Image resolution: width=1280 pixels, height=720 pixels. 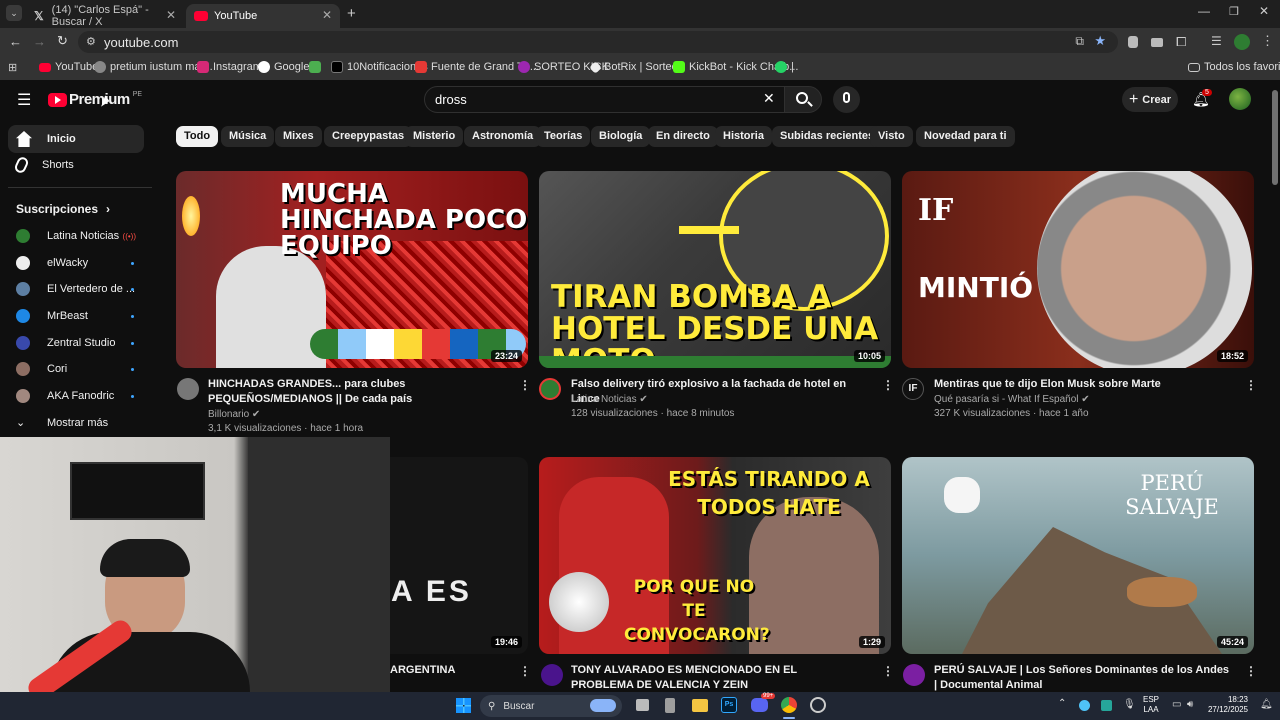 I want to click on bookmark-10notificaciones: 10Notificaciones, so click(x=379, y=67).